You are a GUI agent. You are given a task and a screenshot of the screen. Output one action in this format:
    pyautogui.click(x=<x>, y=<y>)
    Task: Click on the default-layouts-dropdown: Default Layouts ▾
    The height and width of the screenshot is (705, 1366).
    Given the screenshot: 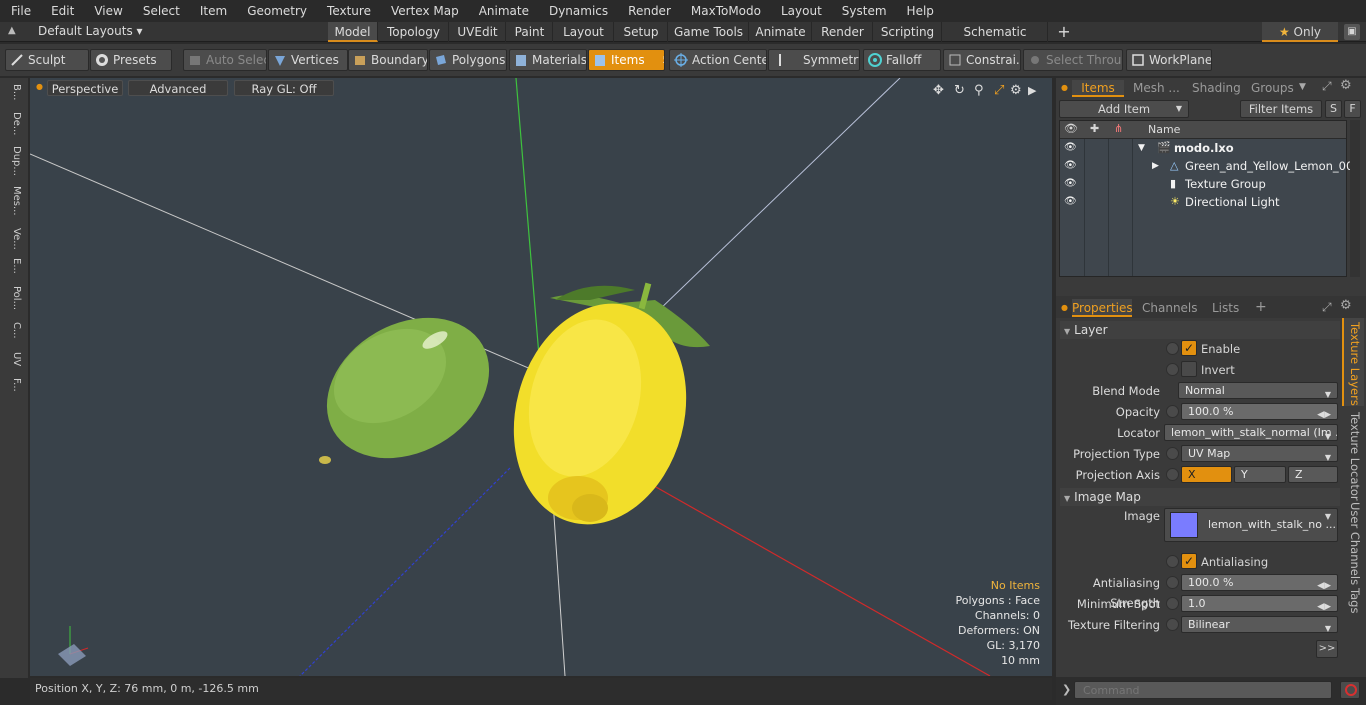 What is the action you would take?
    pyautogui.click(x=90, y=31)
    